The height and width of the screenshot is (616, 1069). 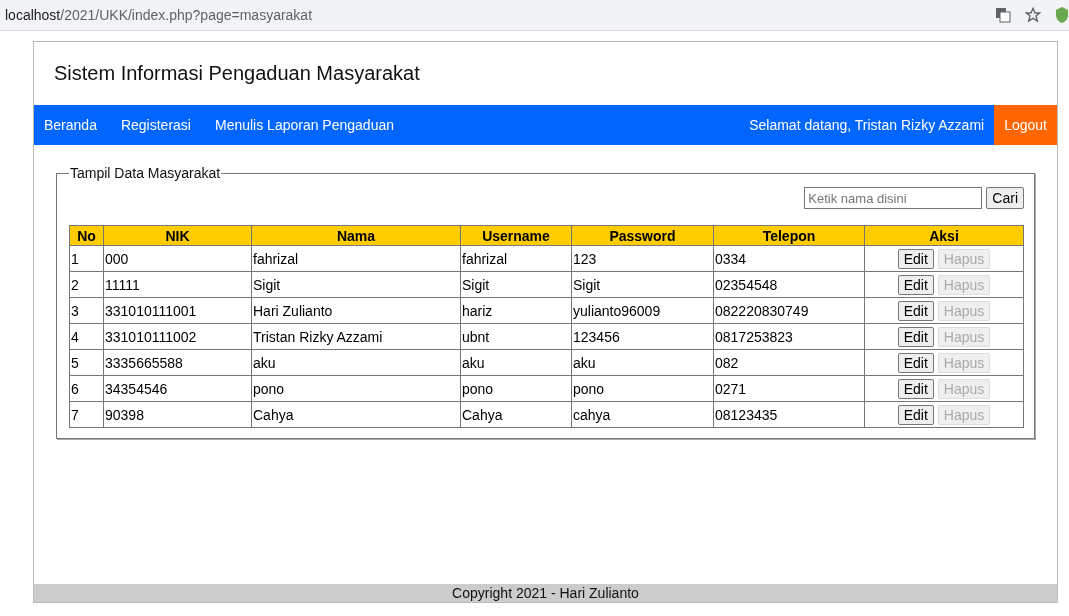 I want to click on table-cell: cahya, so click(x=642, y=414).